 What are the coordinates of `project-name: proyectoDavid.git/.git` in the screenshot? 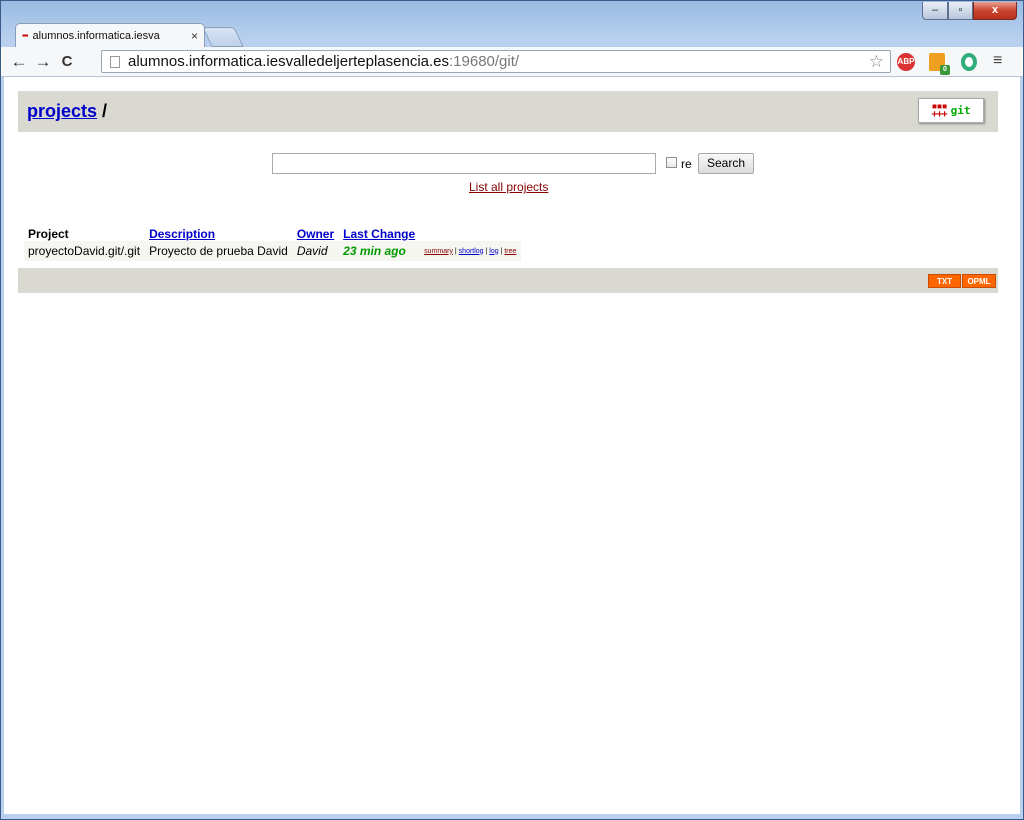 It's located at (85, 251).